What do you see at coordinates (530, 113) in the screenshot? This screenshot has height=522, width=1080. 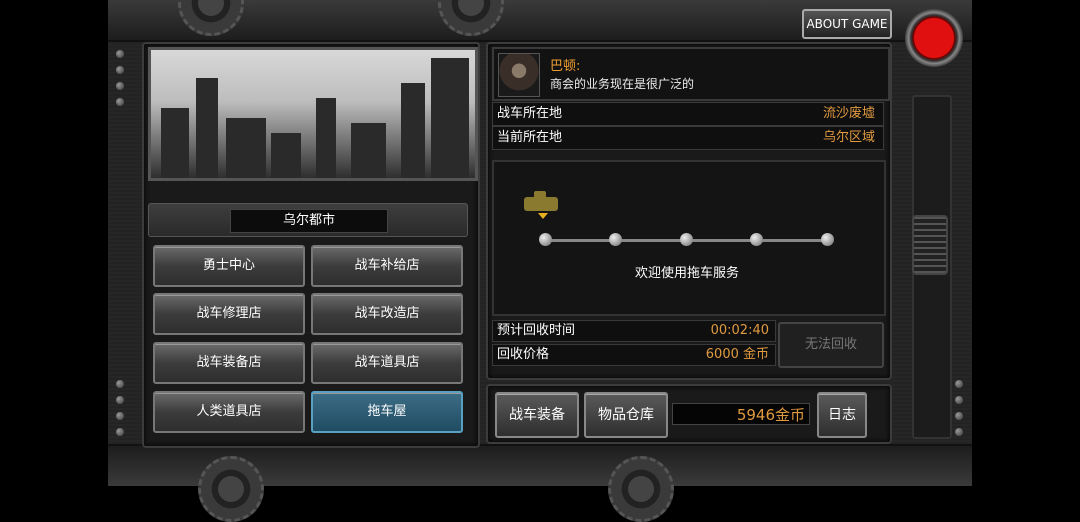 I see `tank-location-label: 战车所在地` at bounding box center [530, 113].